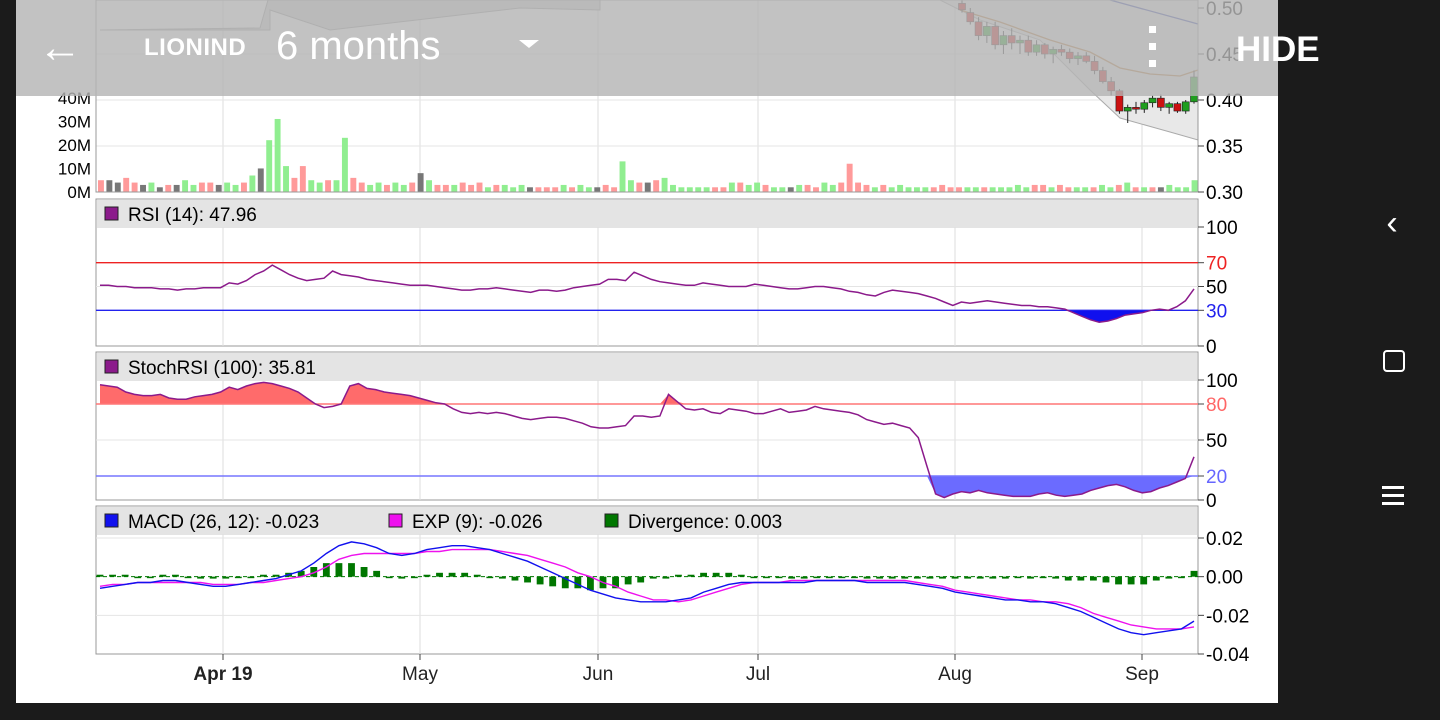 This screenshot has height=720, width=1440. Describe the element at coordinates (1278, 50) in the screenshot. I see `hide-button: HIDE` at that location.